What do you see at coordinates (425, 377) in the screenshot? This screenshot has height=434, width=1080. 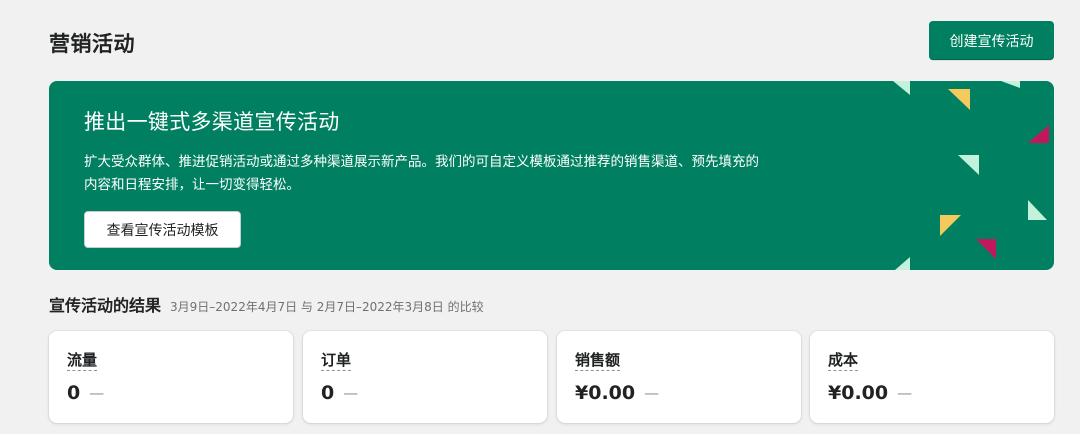 I see `metric-card-orders: 订单 0 —` at bounding box center [425, 377].